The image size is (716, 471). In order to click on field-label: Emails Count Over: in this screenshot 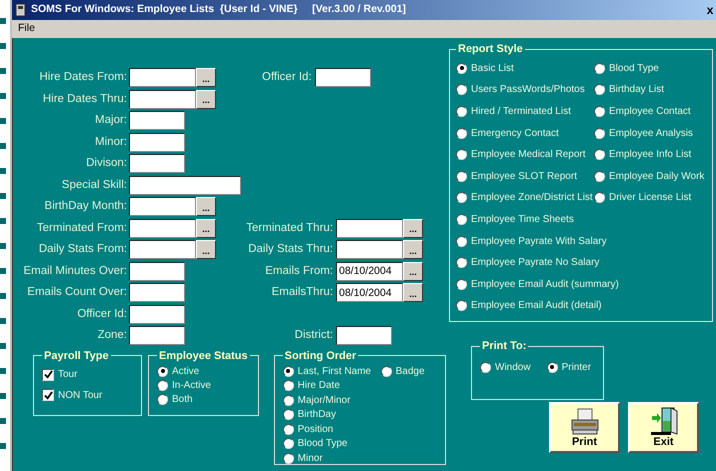, I will do `click(77, 292)`.